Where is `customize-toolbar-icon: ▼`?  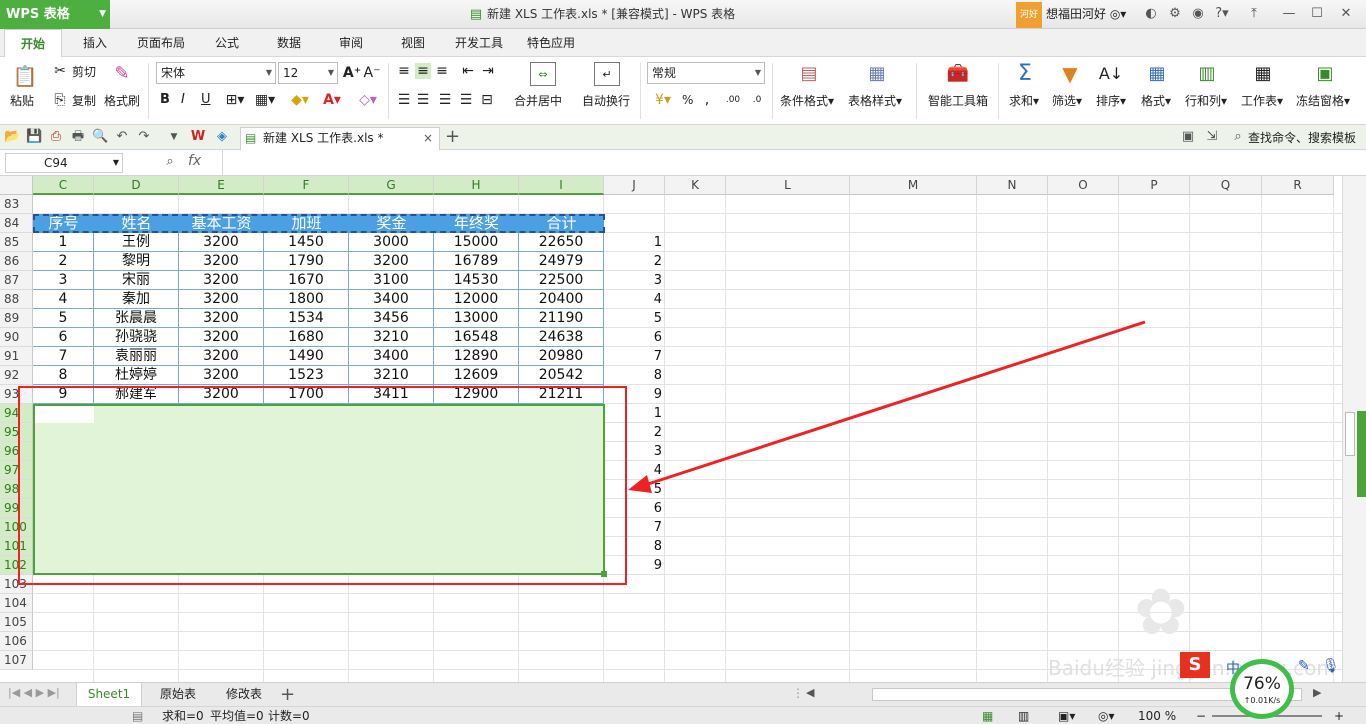
customize-toolbar-icon: ▼ is located at coordinates (174, 137).